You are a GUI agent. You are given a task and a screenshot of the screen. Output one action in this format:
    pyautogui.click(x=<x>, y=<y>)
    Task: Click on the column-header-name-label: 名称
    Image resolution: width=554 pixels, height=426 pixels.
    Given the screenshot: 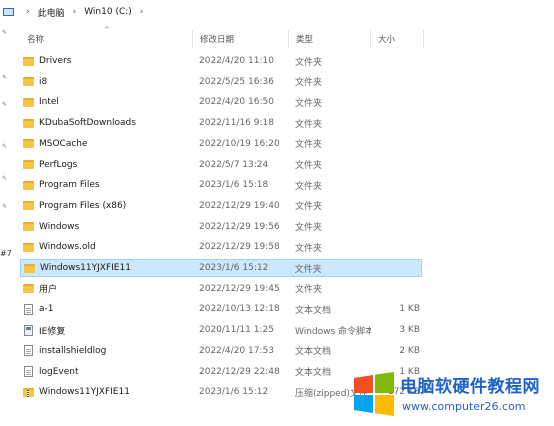 What is the action you would take?
    pyautogui.click(x=36, y=40)
    